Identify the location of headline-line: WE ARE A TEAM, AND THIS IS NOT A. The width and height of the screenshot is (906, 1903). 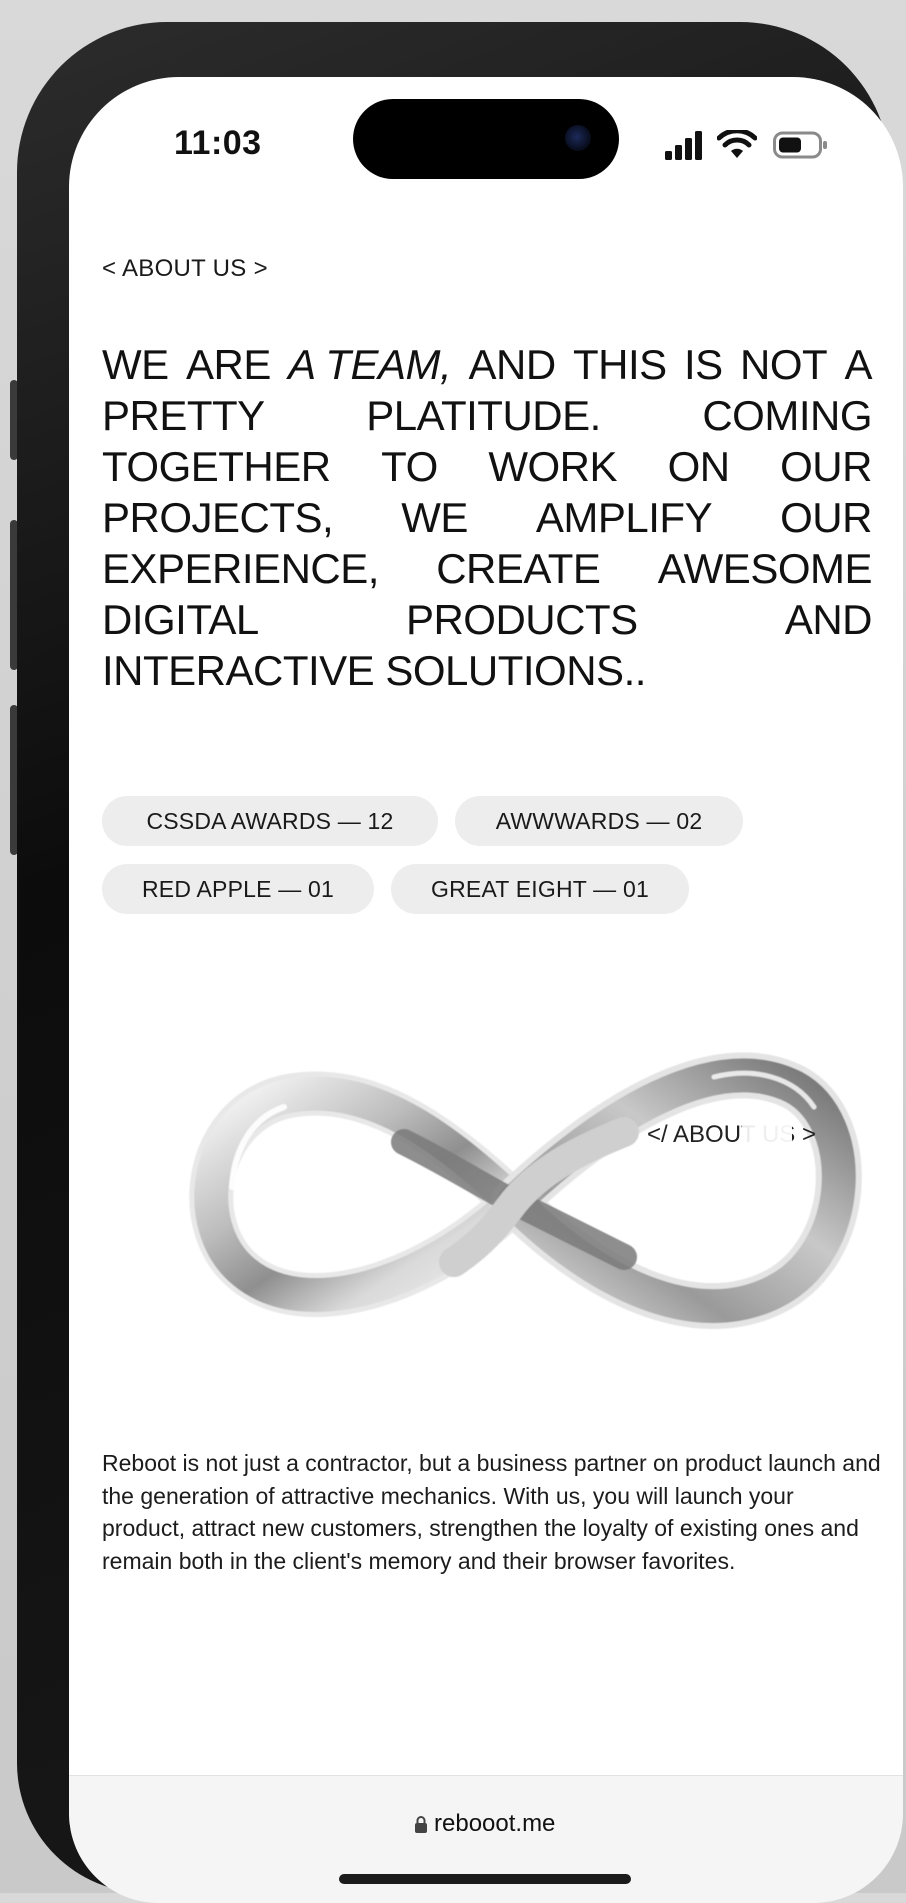
(487, 364).